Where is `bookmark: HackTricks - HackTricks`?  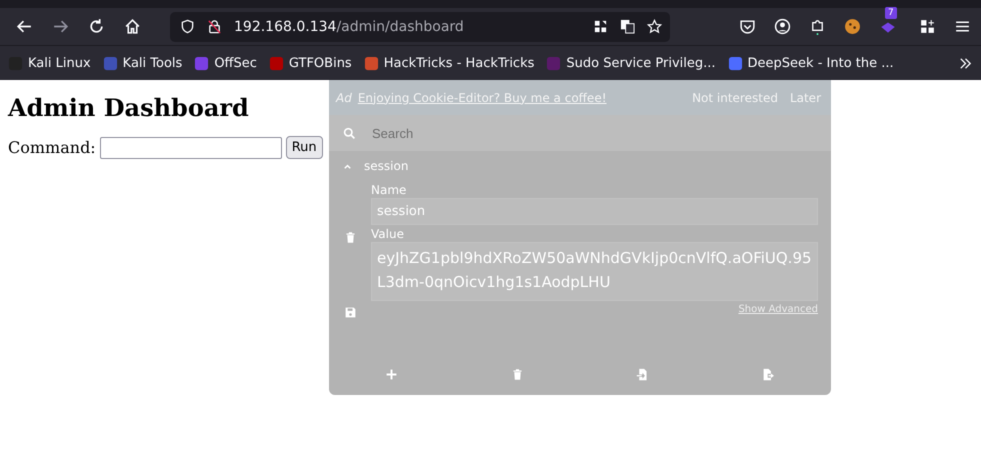 bookmark: HackTricks - HackTricks is located at coordinates (449, 63).